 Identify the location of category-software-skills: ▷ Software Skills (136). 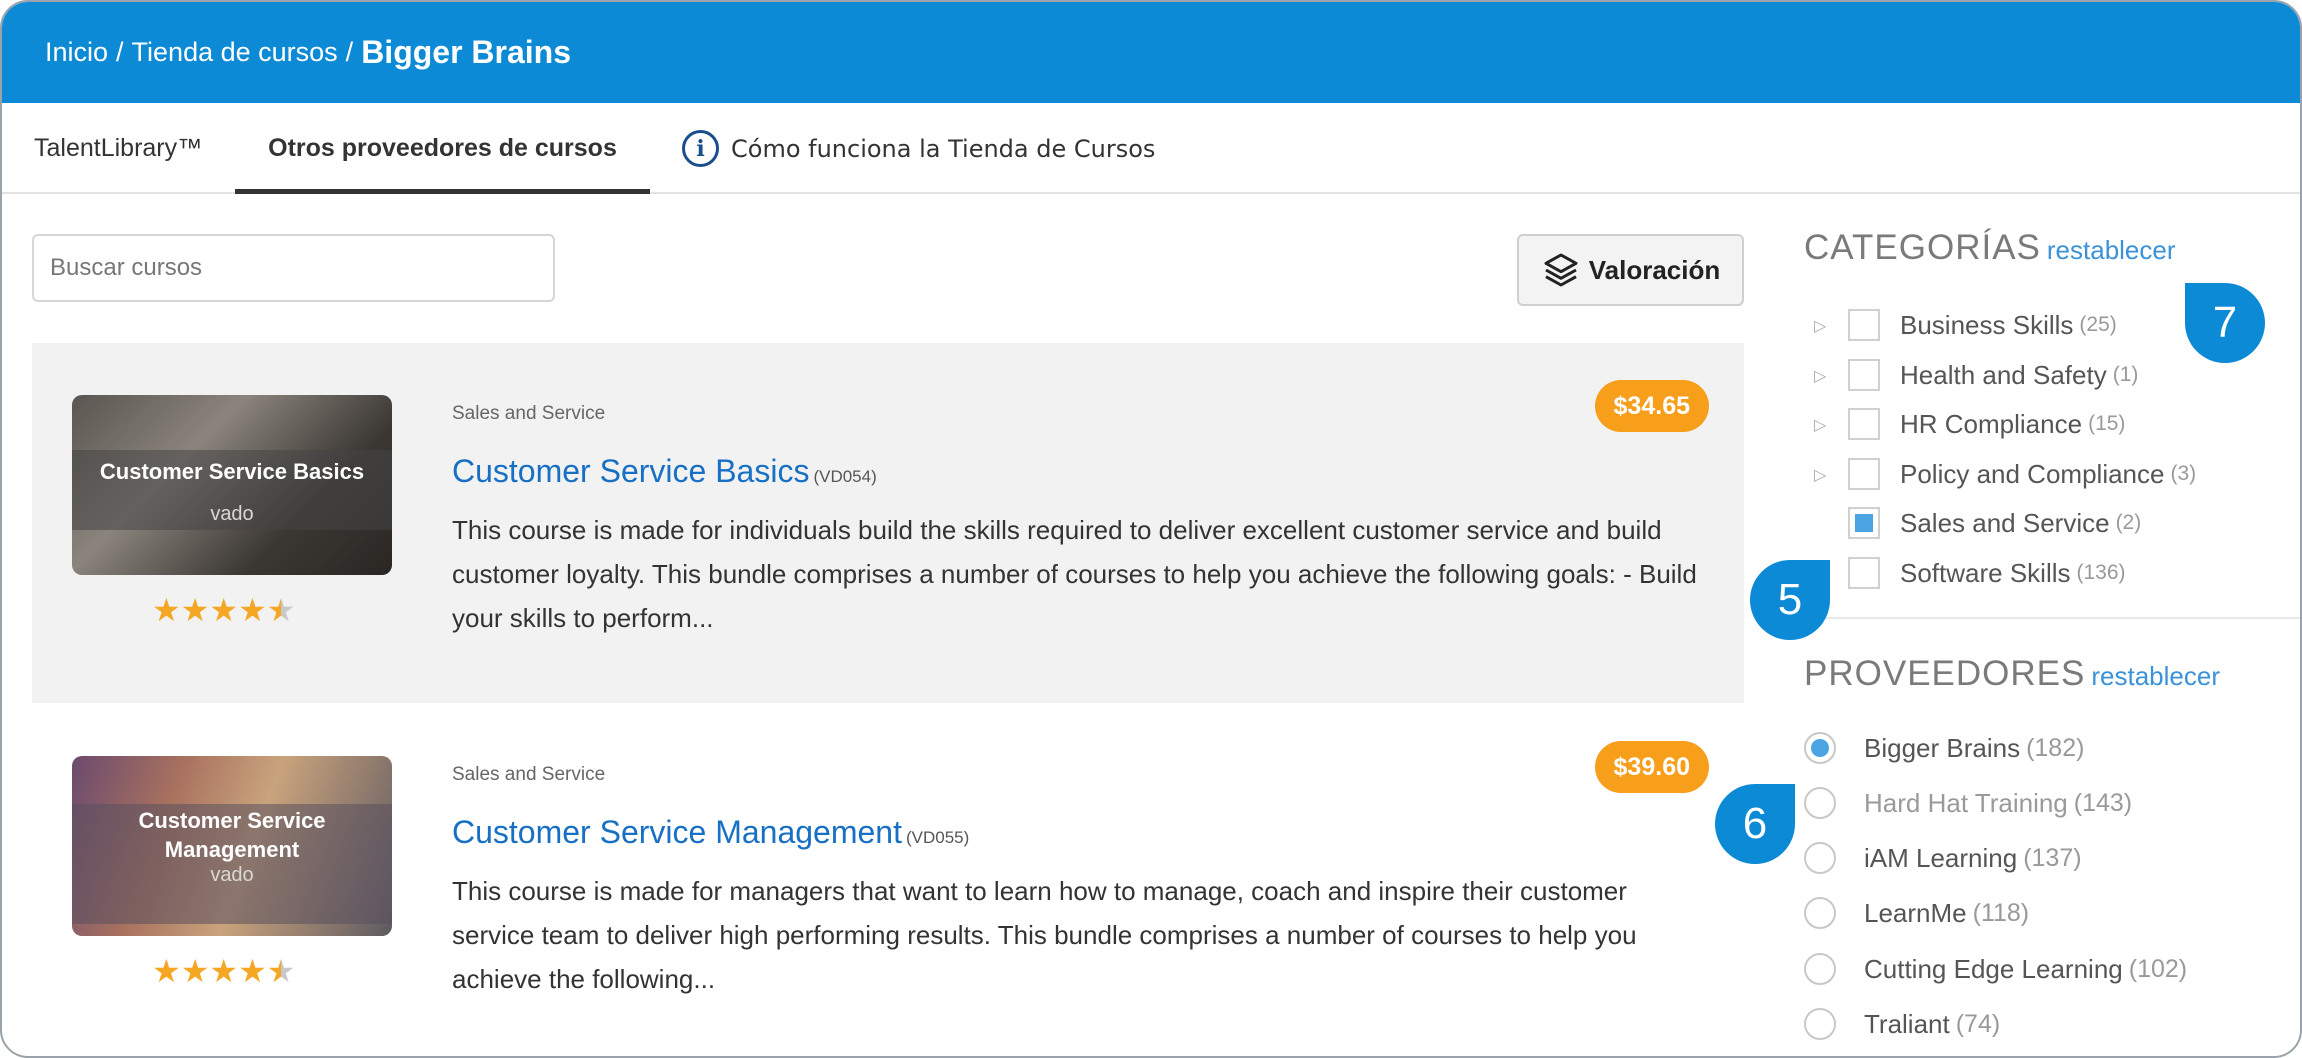
(1970, 573).